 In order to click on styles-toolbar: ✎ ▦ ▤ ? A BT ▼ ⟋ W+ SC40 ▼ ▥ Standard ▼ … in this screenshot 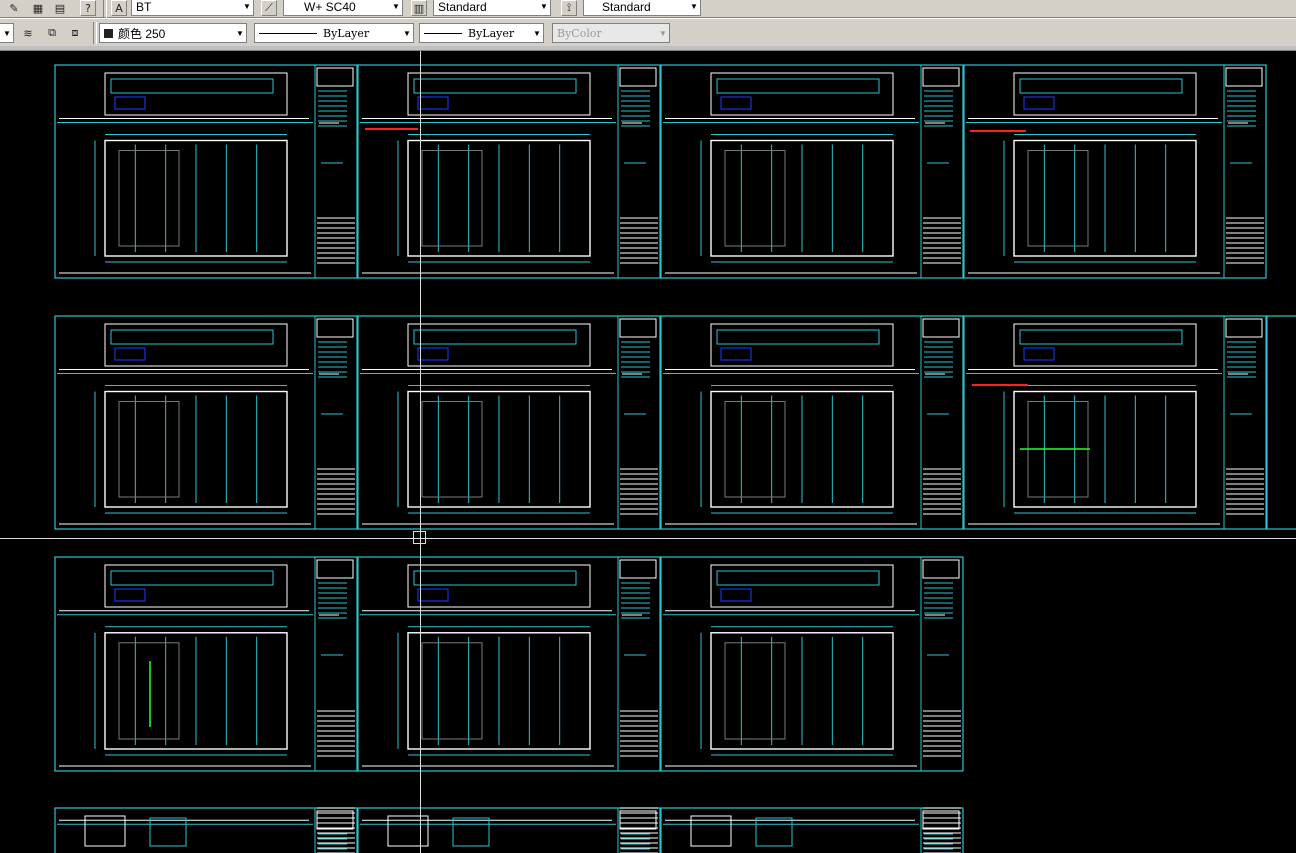, I will do `click(648, 9)`.